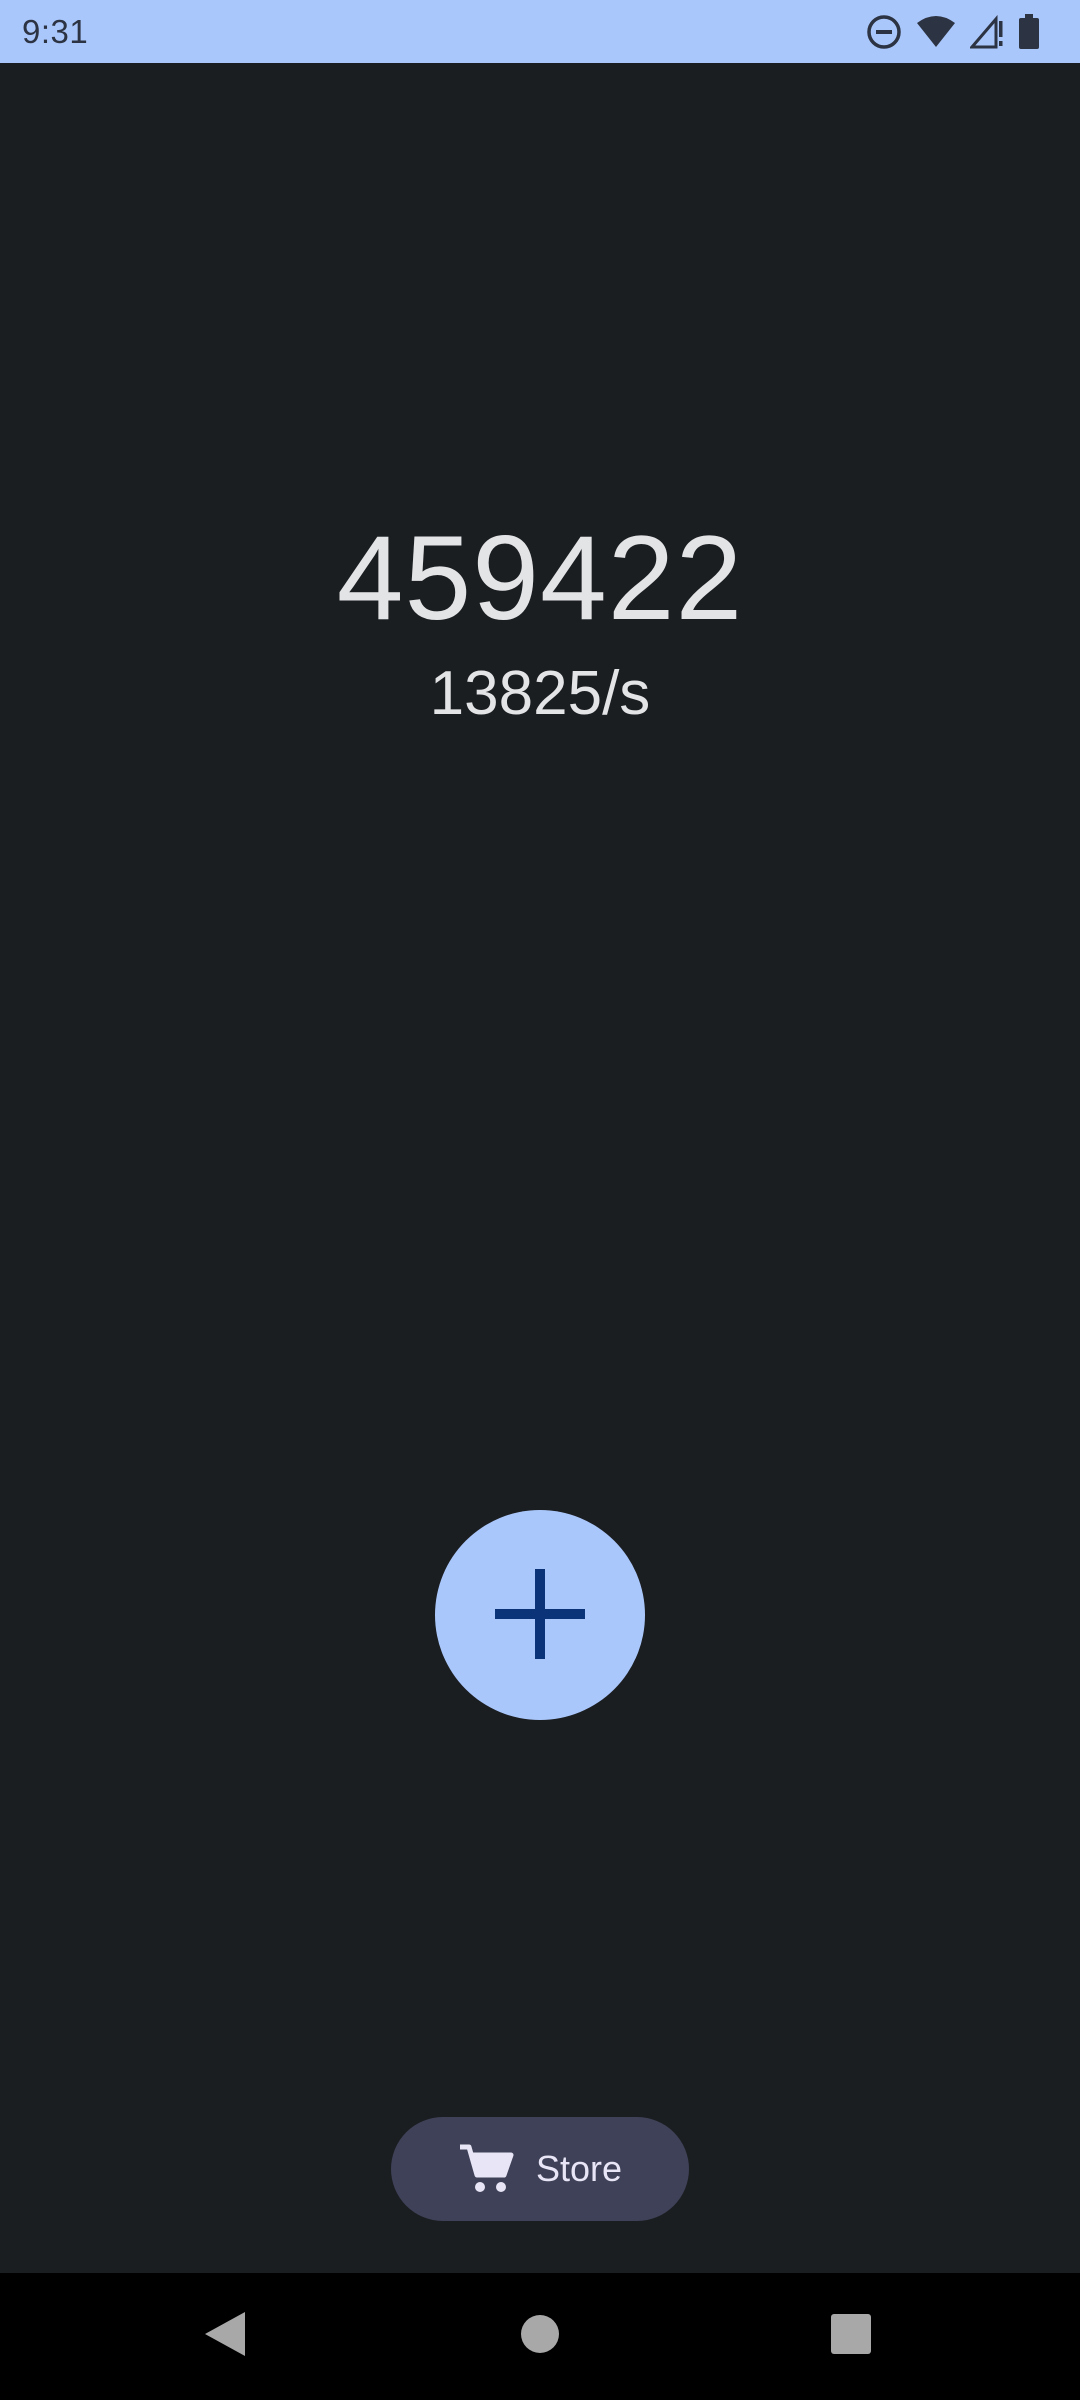 The width and height of the screenshot is (1080, 2400). What do you see at coordinates (579, 2168) in the screenshot?
I see `store-label: Store` at bounding box center [579, 2168].